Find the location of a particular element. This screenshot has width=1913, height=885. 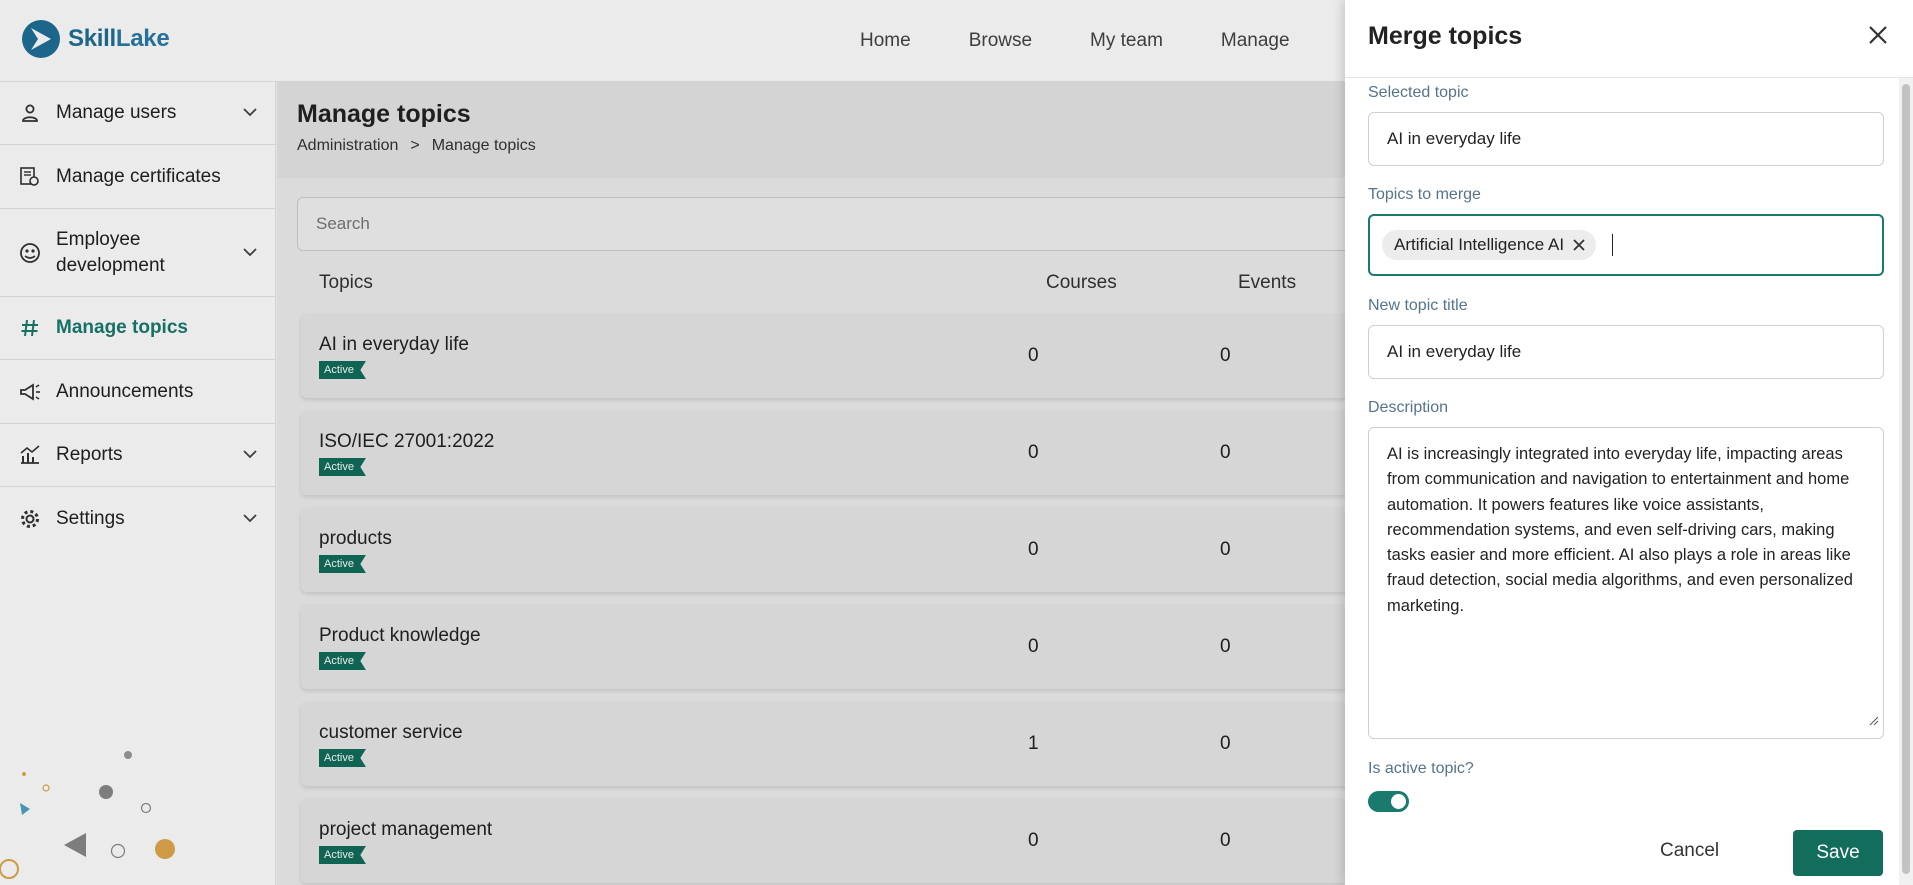

scrollbar-thumb is located at coordinates (1906, 479).